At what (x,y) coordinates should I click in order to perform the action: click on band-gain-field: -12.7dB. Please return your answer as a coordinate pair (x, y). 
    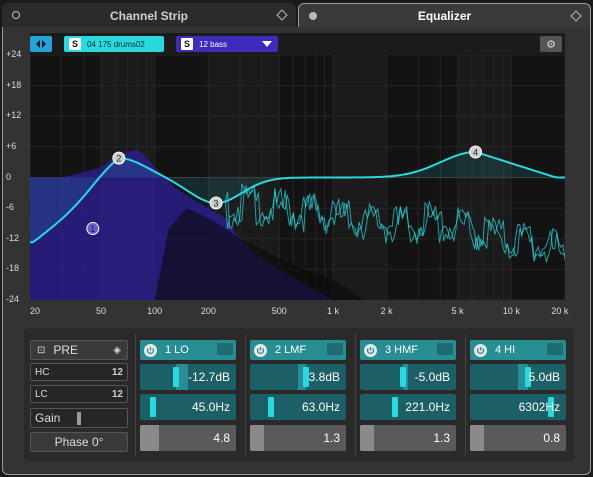
    Looking at the image, I should click on (188, 377).